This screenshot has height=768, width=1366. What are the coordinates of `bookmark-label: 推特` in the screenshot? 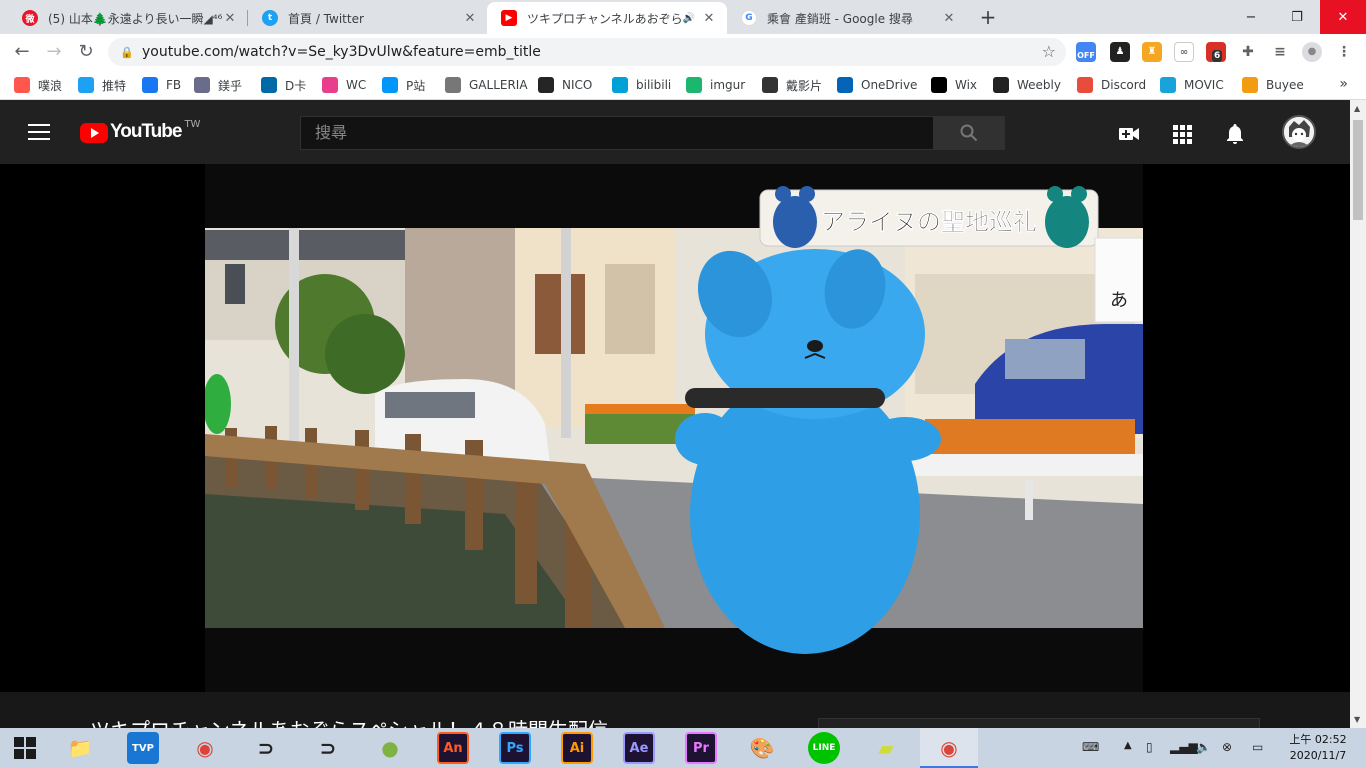 It's located at (114, 85).